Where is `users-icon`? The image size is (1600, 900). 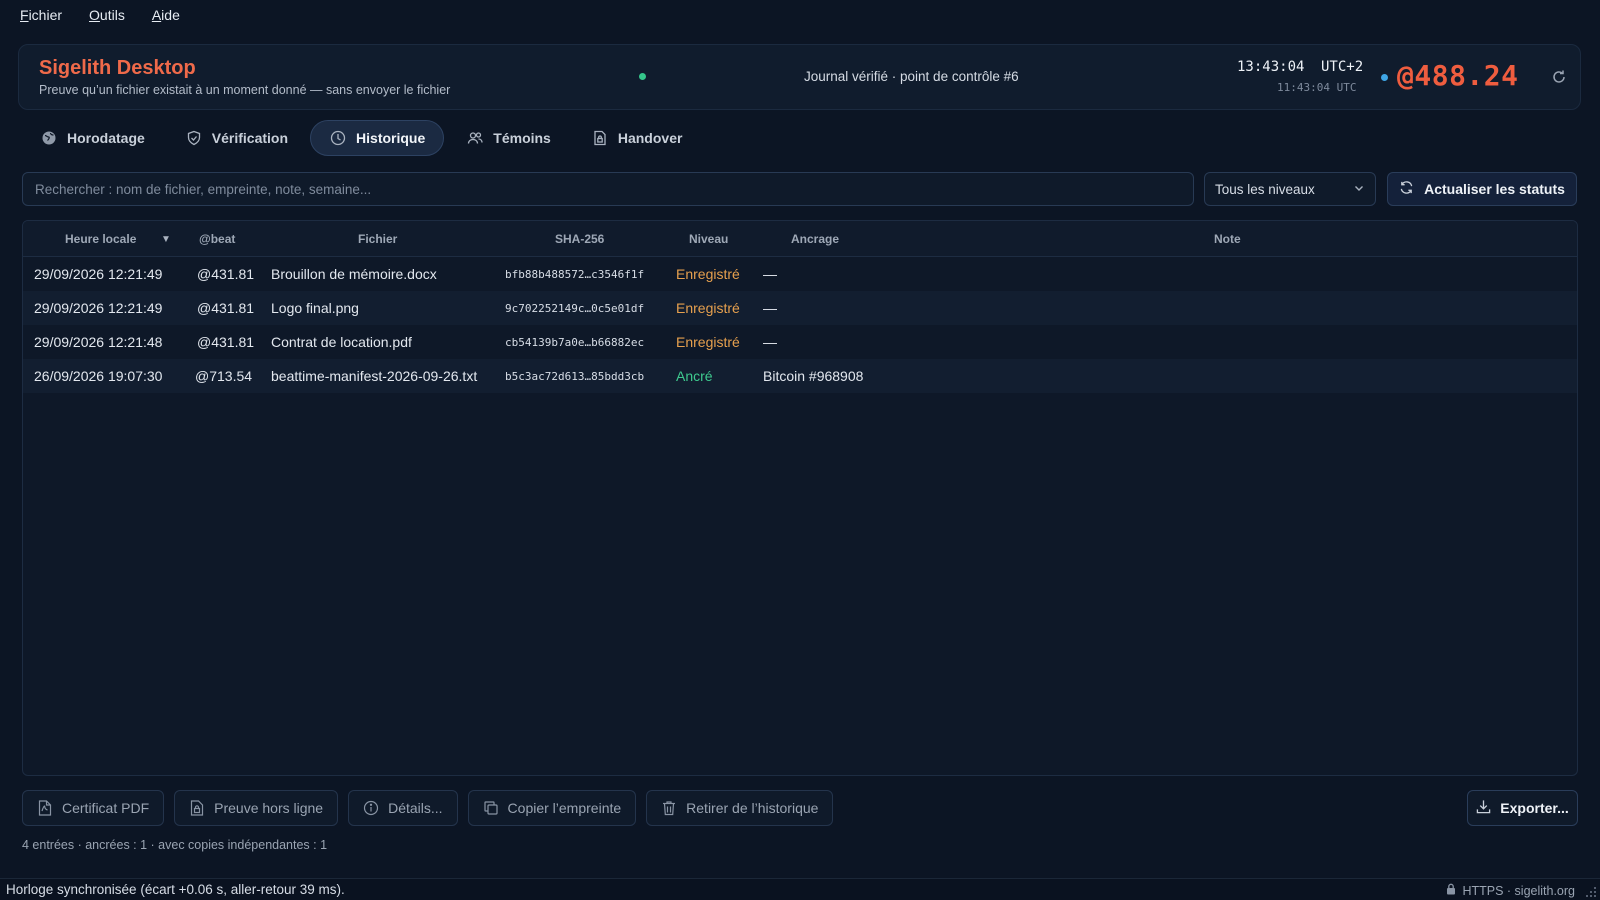 users-icon is located at coordinates (475, 138).